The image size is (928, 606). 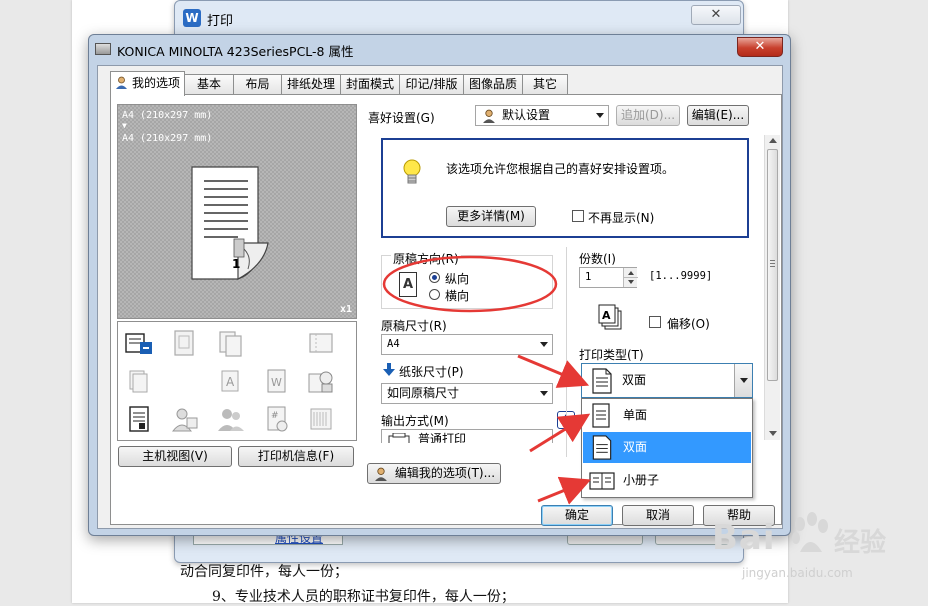 I want to click on arrow-to-simplex, so click(x=560, y=433).